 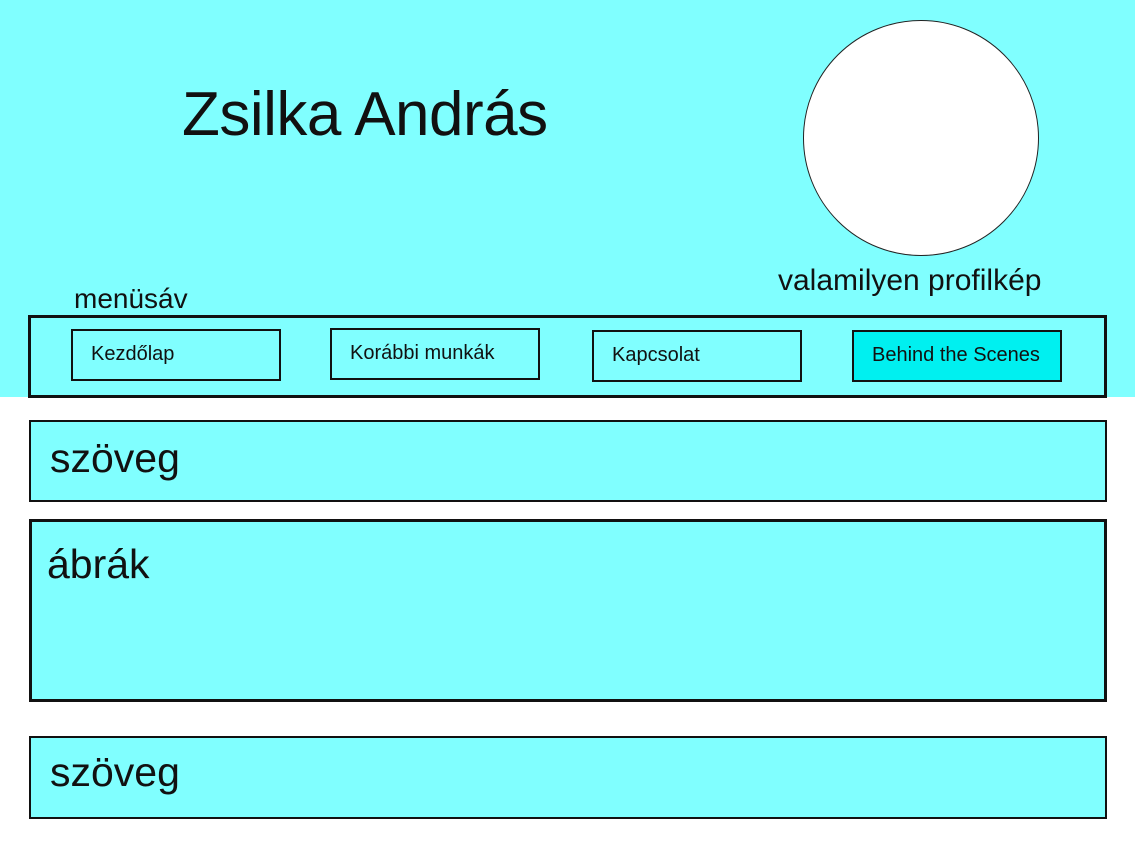 What do you see at coordinates (697, 356) in the screenshot?
I see `menu-item-contact: Kapcsolat` at bounding box center [697, 356].